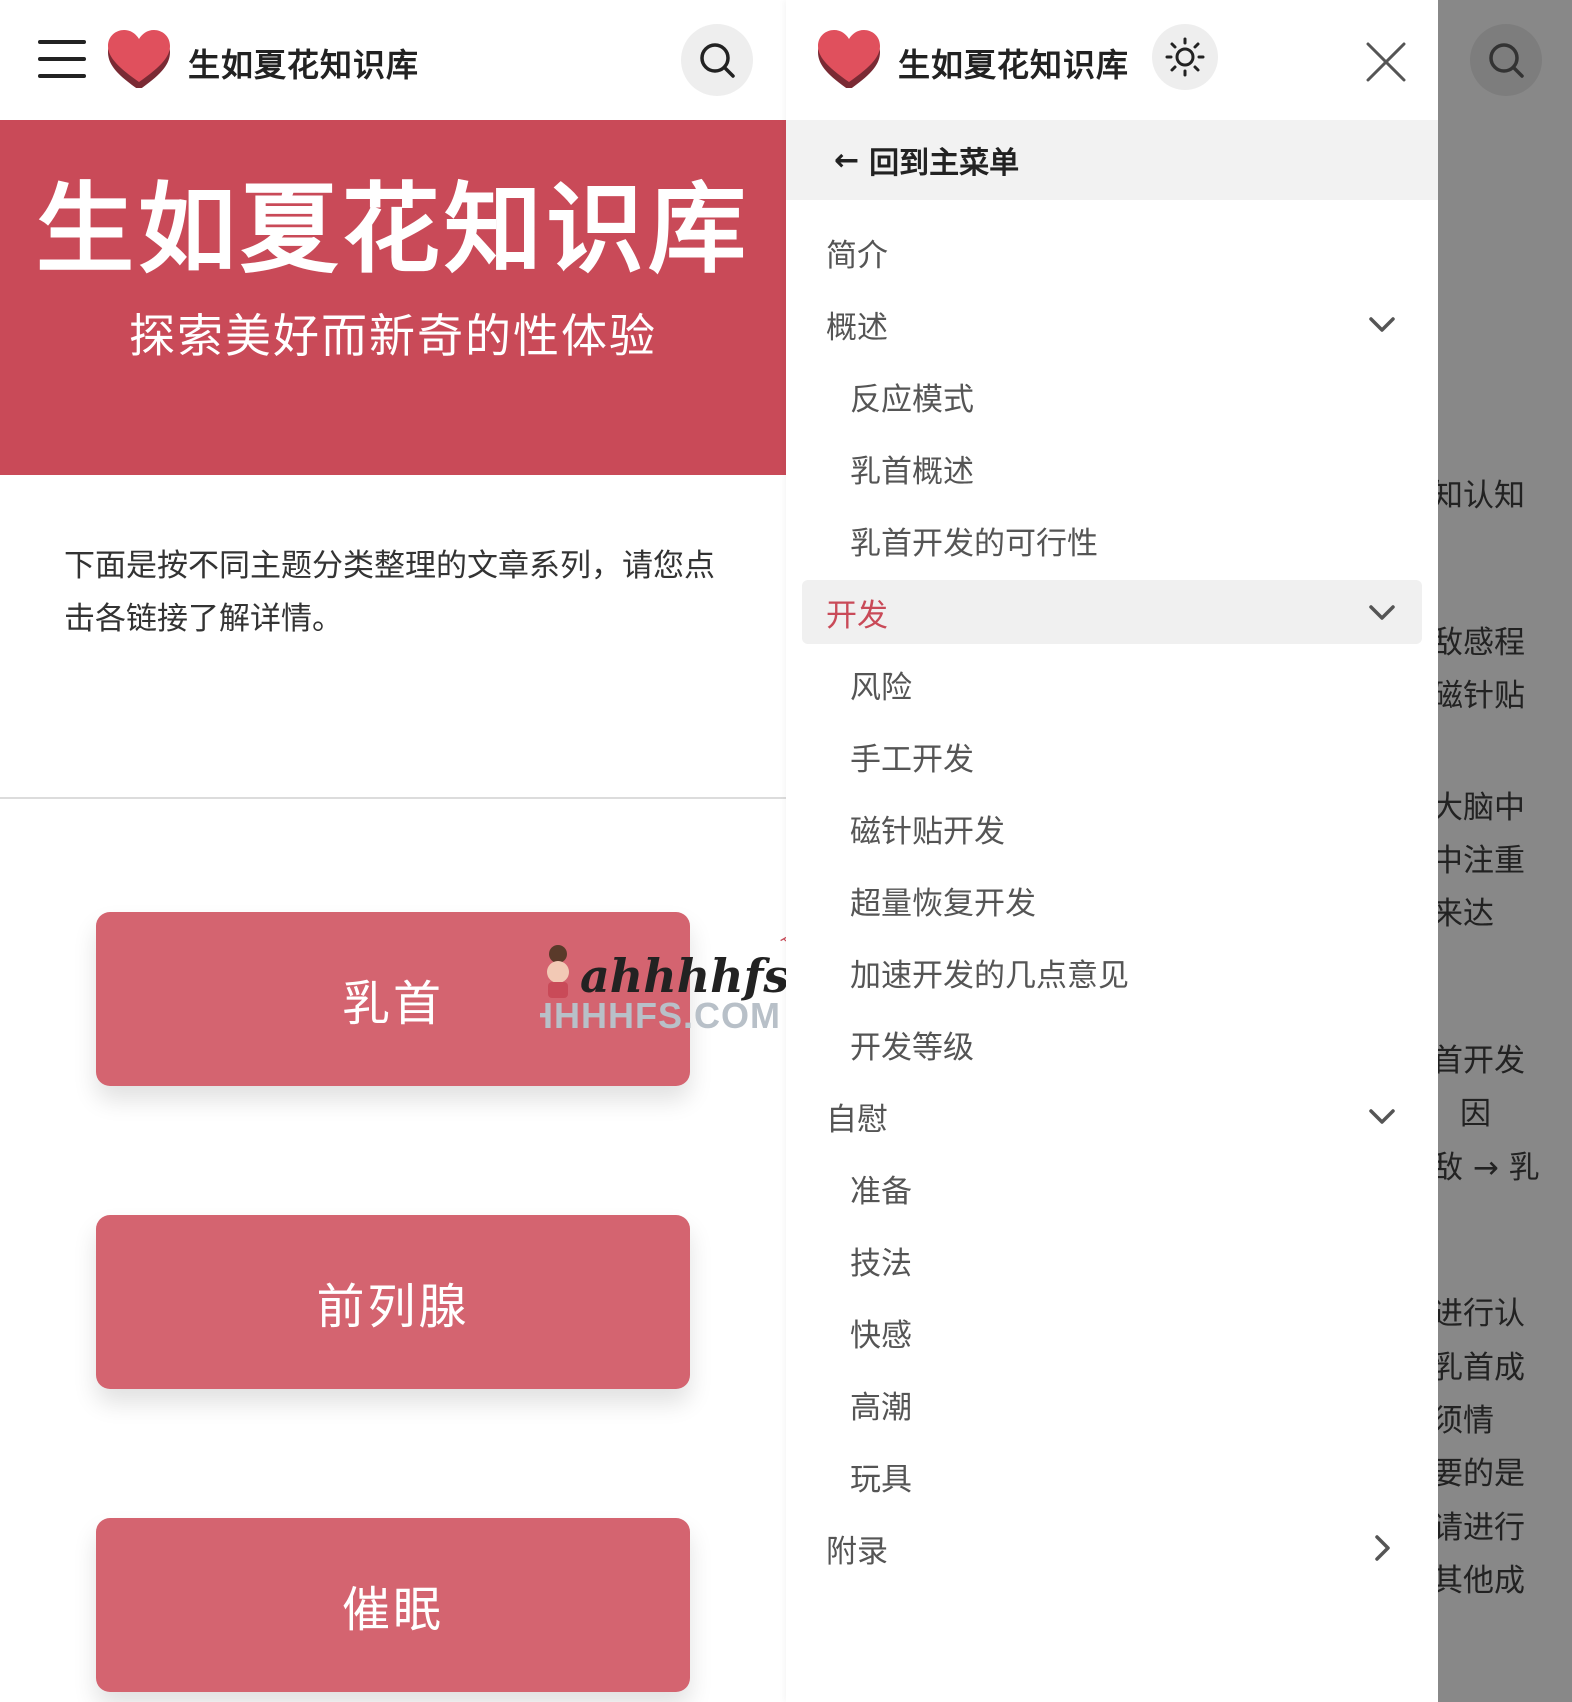 Image resolution: width=1572 pixels, height=1702 pixels. Describe the element at coordinates (1112, 252) in the screenshot. I see `nav-item: 简介` at that location.